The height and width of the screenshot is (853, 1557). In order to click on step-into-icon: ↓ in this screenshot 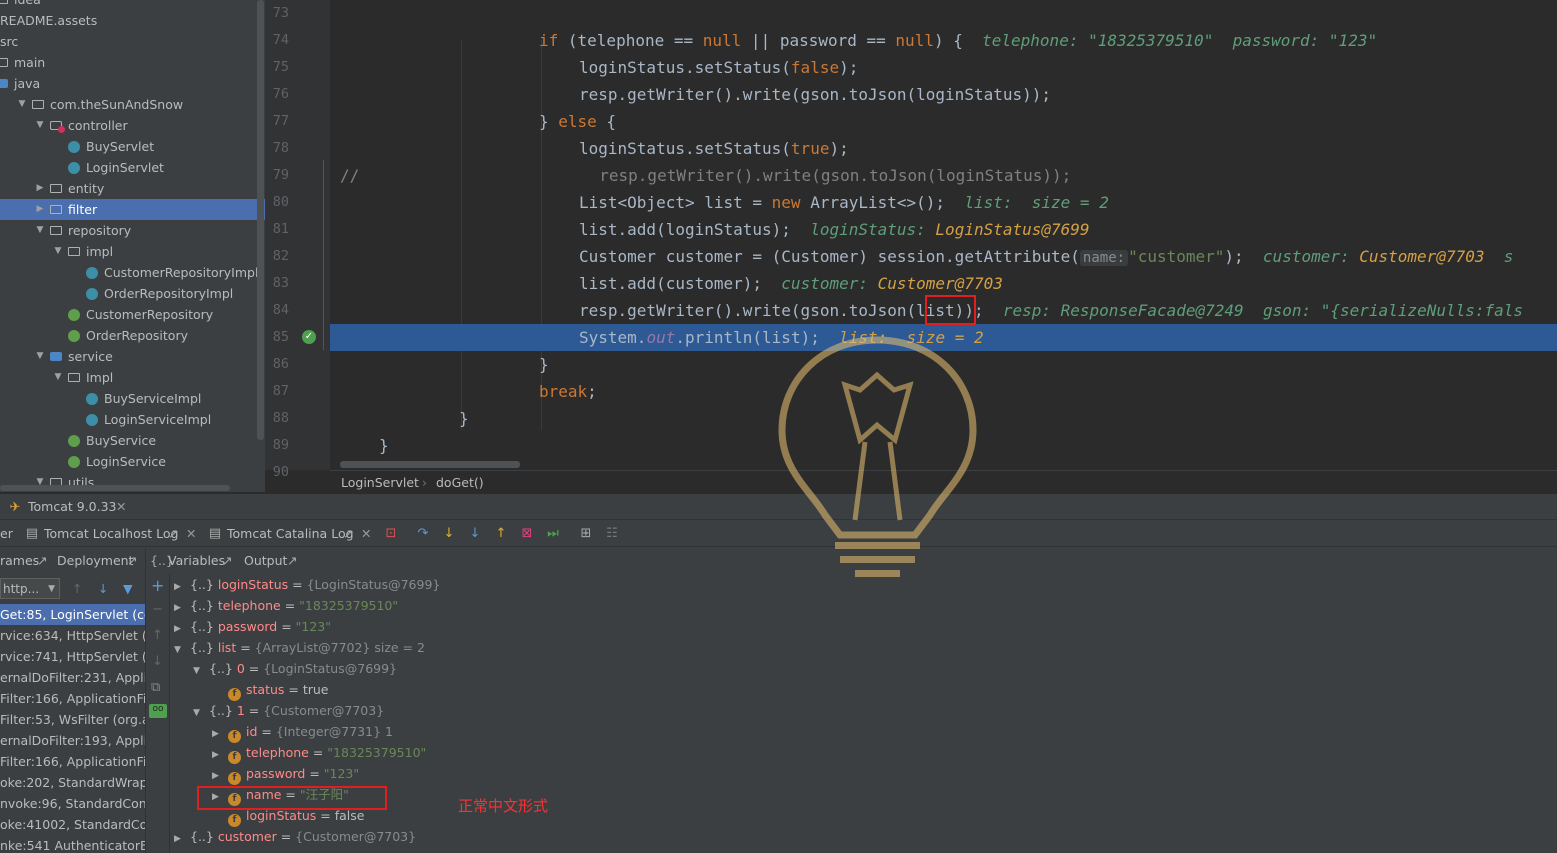, I will do `click(449, 534)`.